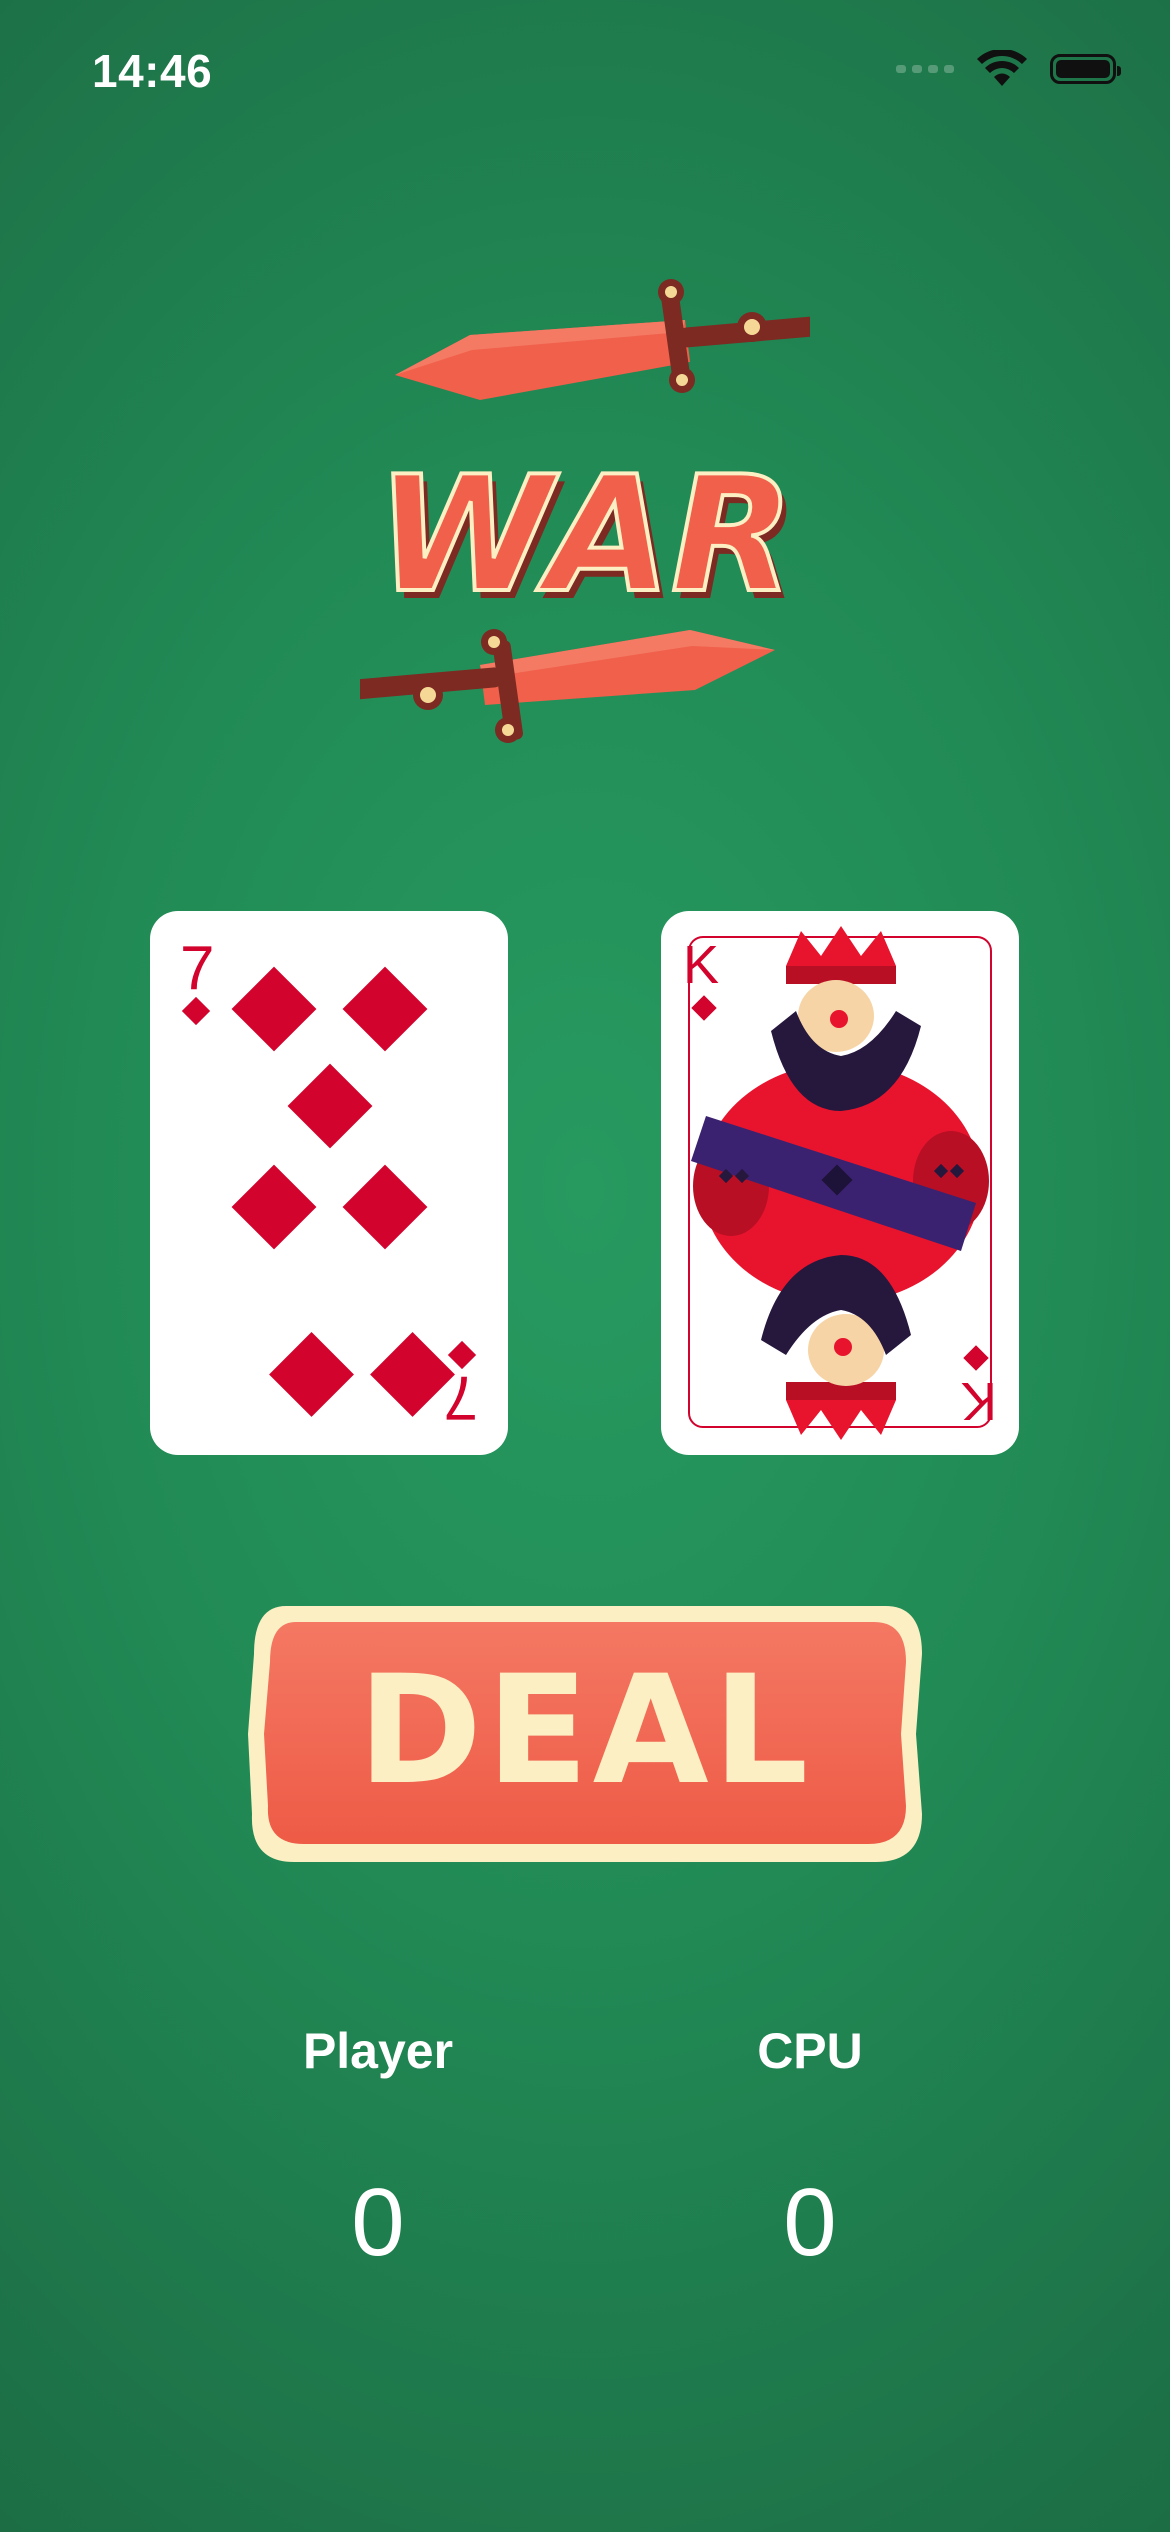 The height and width of the screenshot is (2532, 1170). What do you see at coordinates (562, 686) in the screenshot?
I see `bottom-sword-icon` at bounding box center [562, 686].